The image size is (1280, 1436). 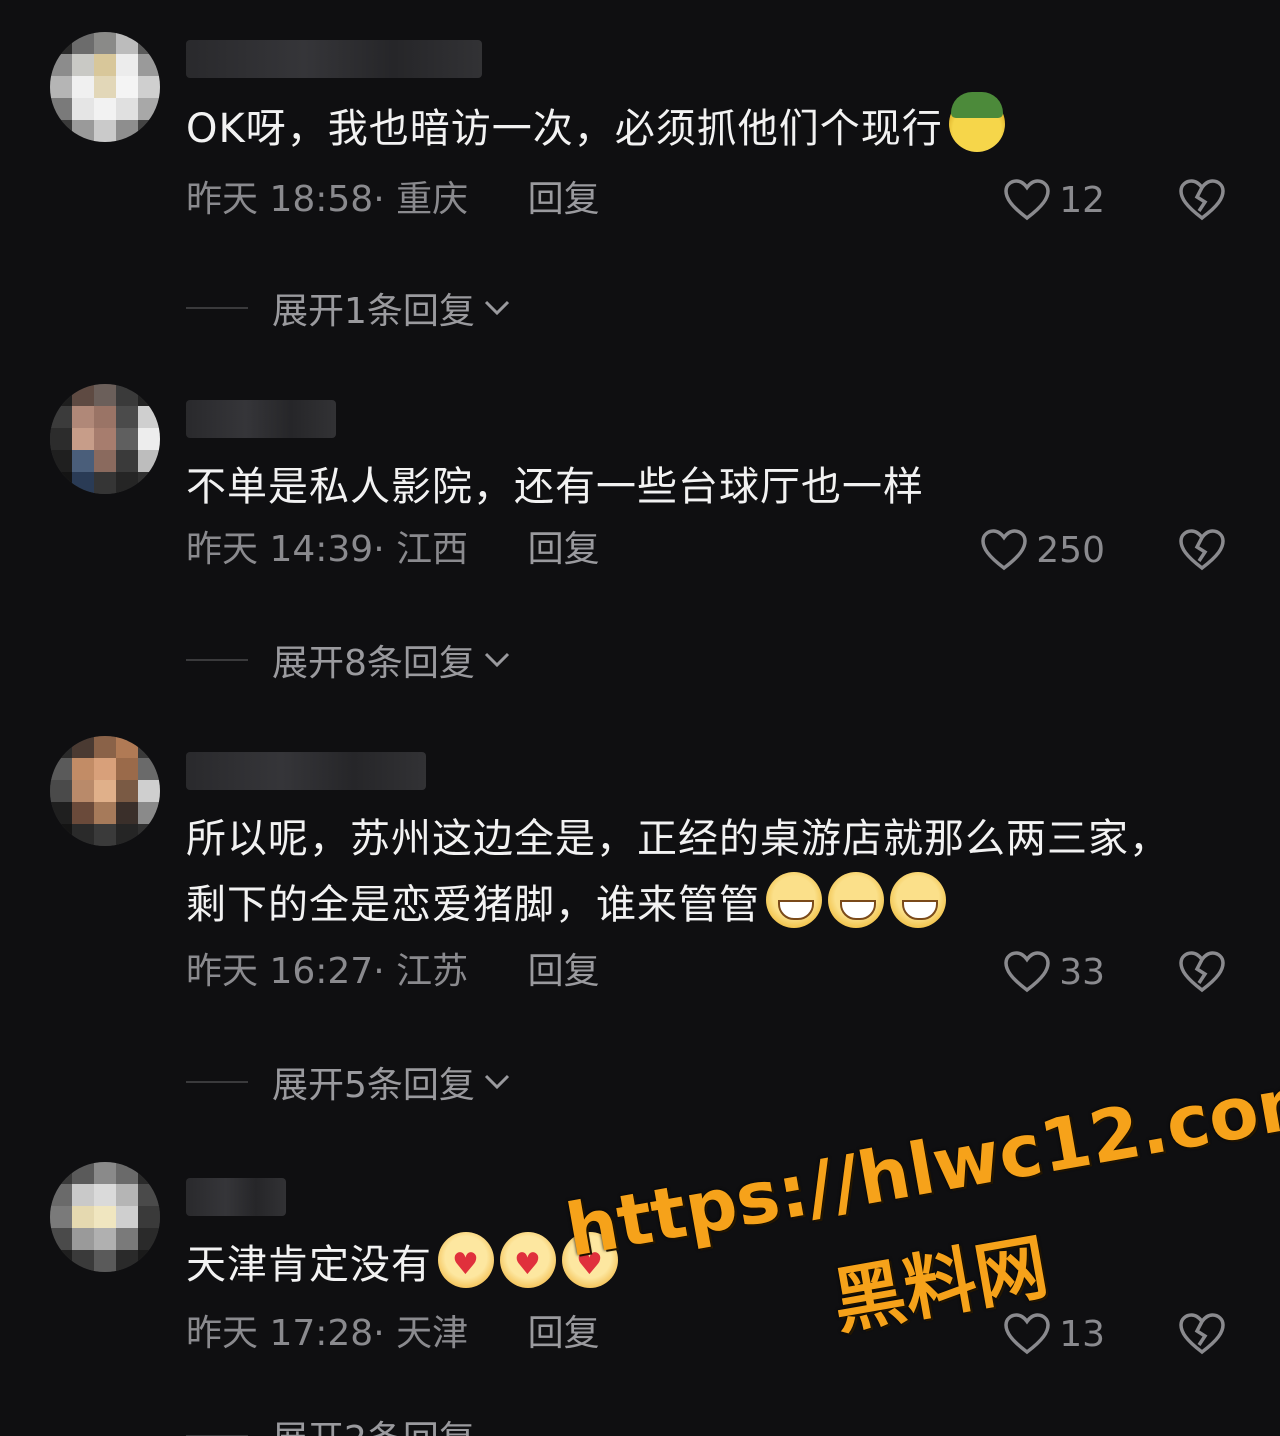 I want to click on comment-meta: 昨天 16:27· 江苏 回复, so click(x=393, y=971).